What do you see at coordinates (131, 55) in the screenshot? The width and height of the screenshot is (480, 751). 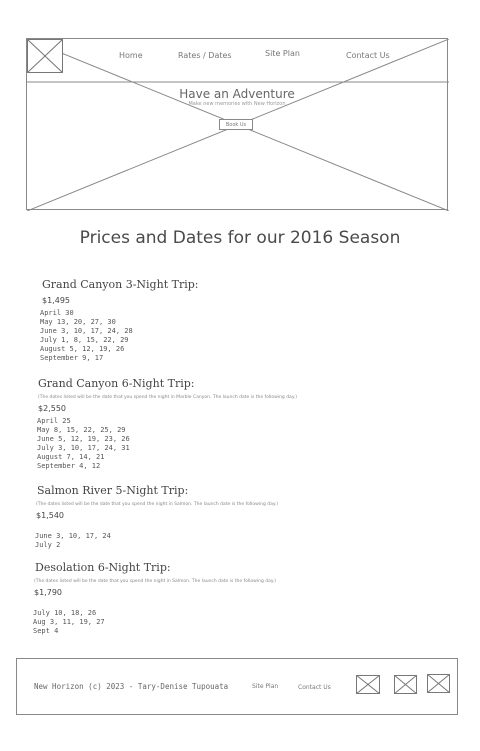 I see `nav-home: Home` at bounding box center [131, 55].